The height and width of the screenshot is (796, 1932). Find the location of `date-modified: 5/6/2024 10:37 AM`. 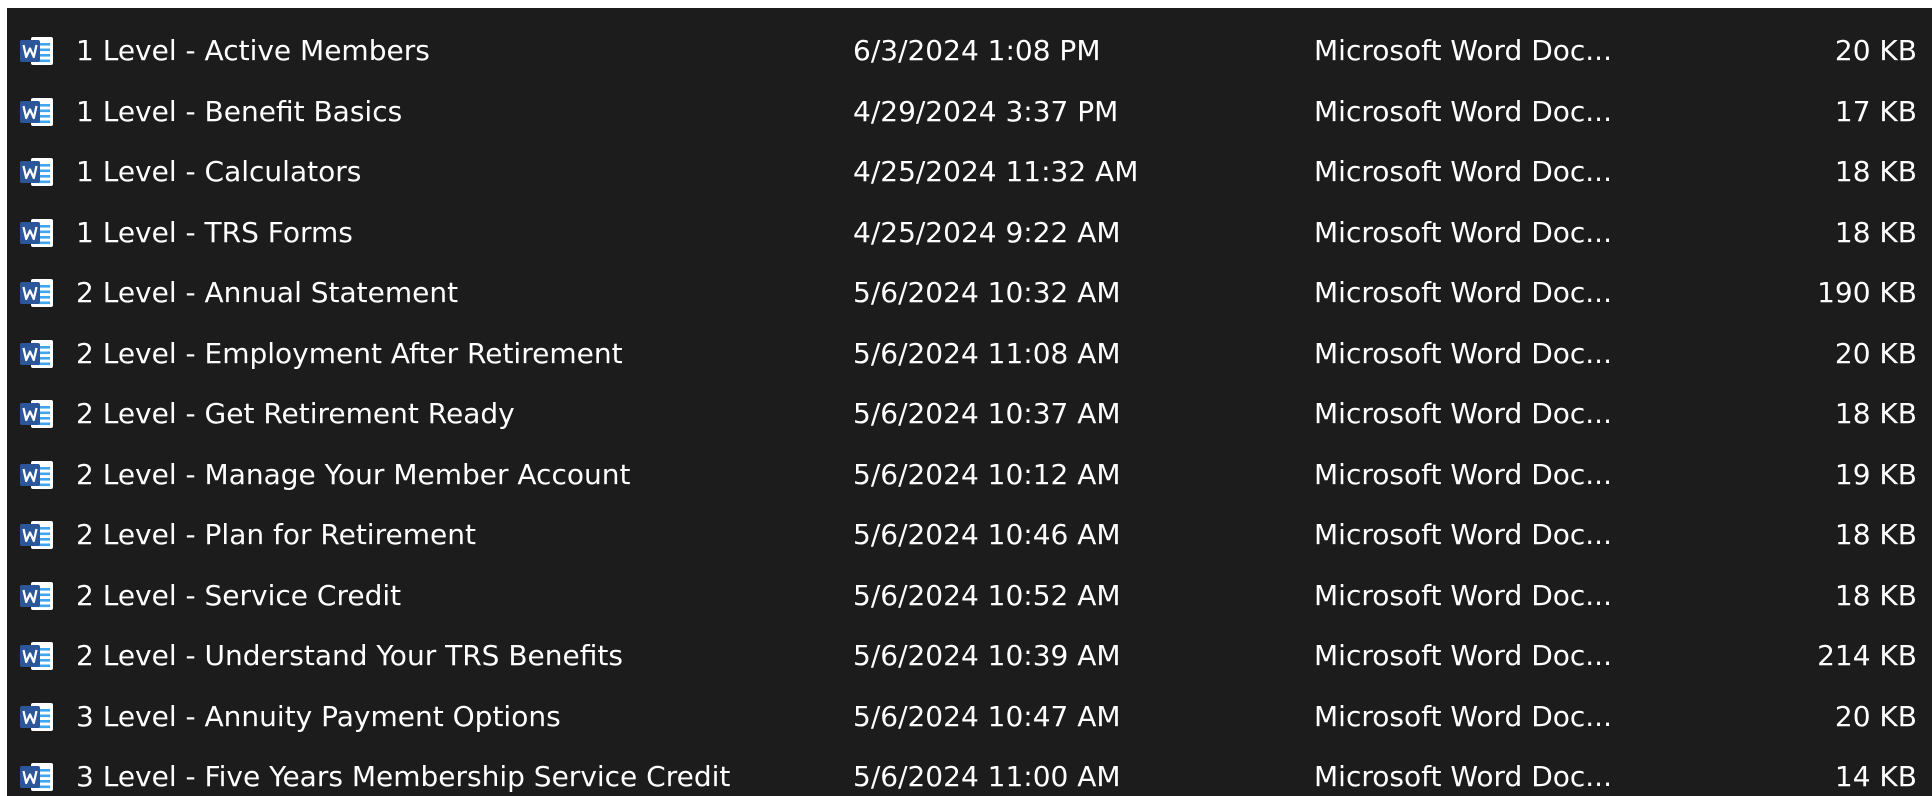

date-modified: 5/6/2024 10:37 AM is located at coordinates (987, 413).